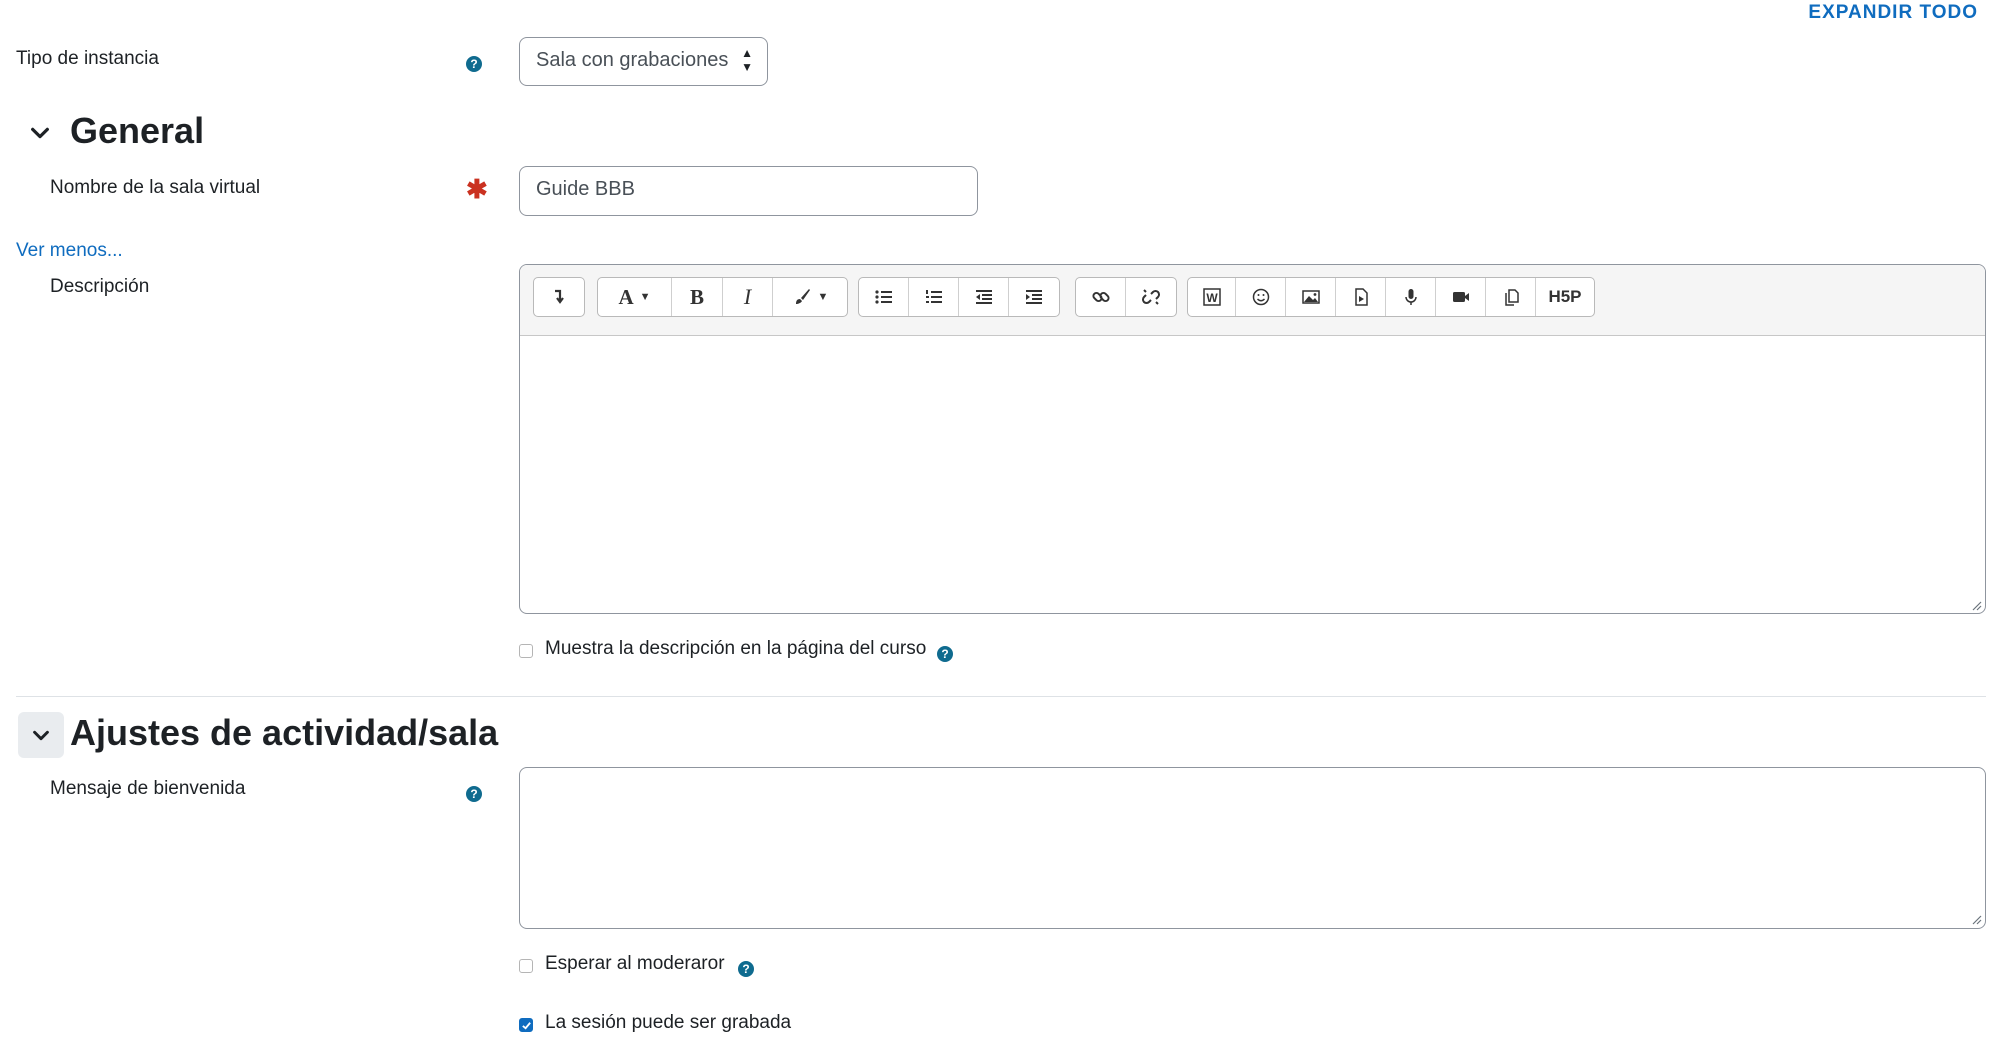 This screenshot has height=1053, width=2000. I want to click on record-video-button, so click(1461, 297).